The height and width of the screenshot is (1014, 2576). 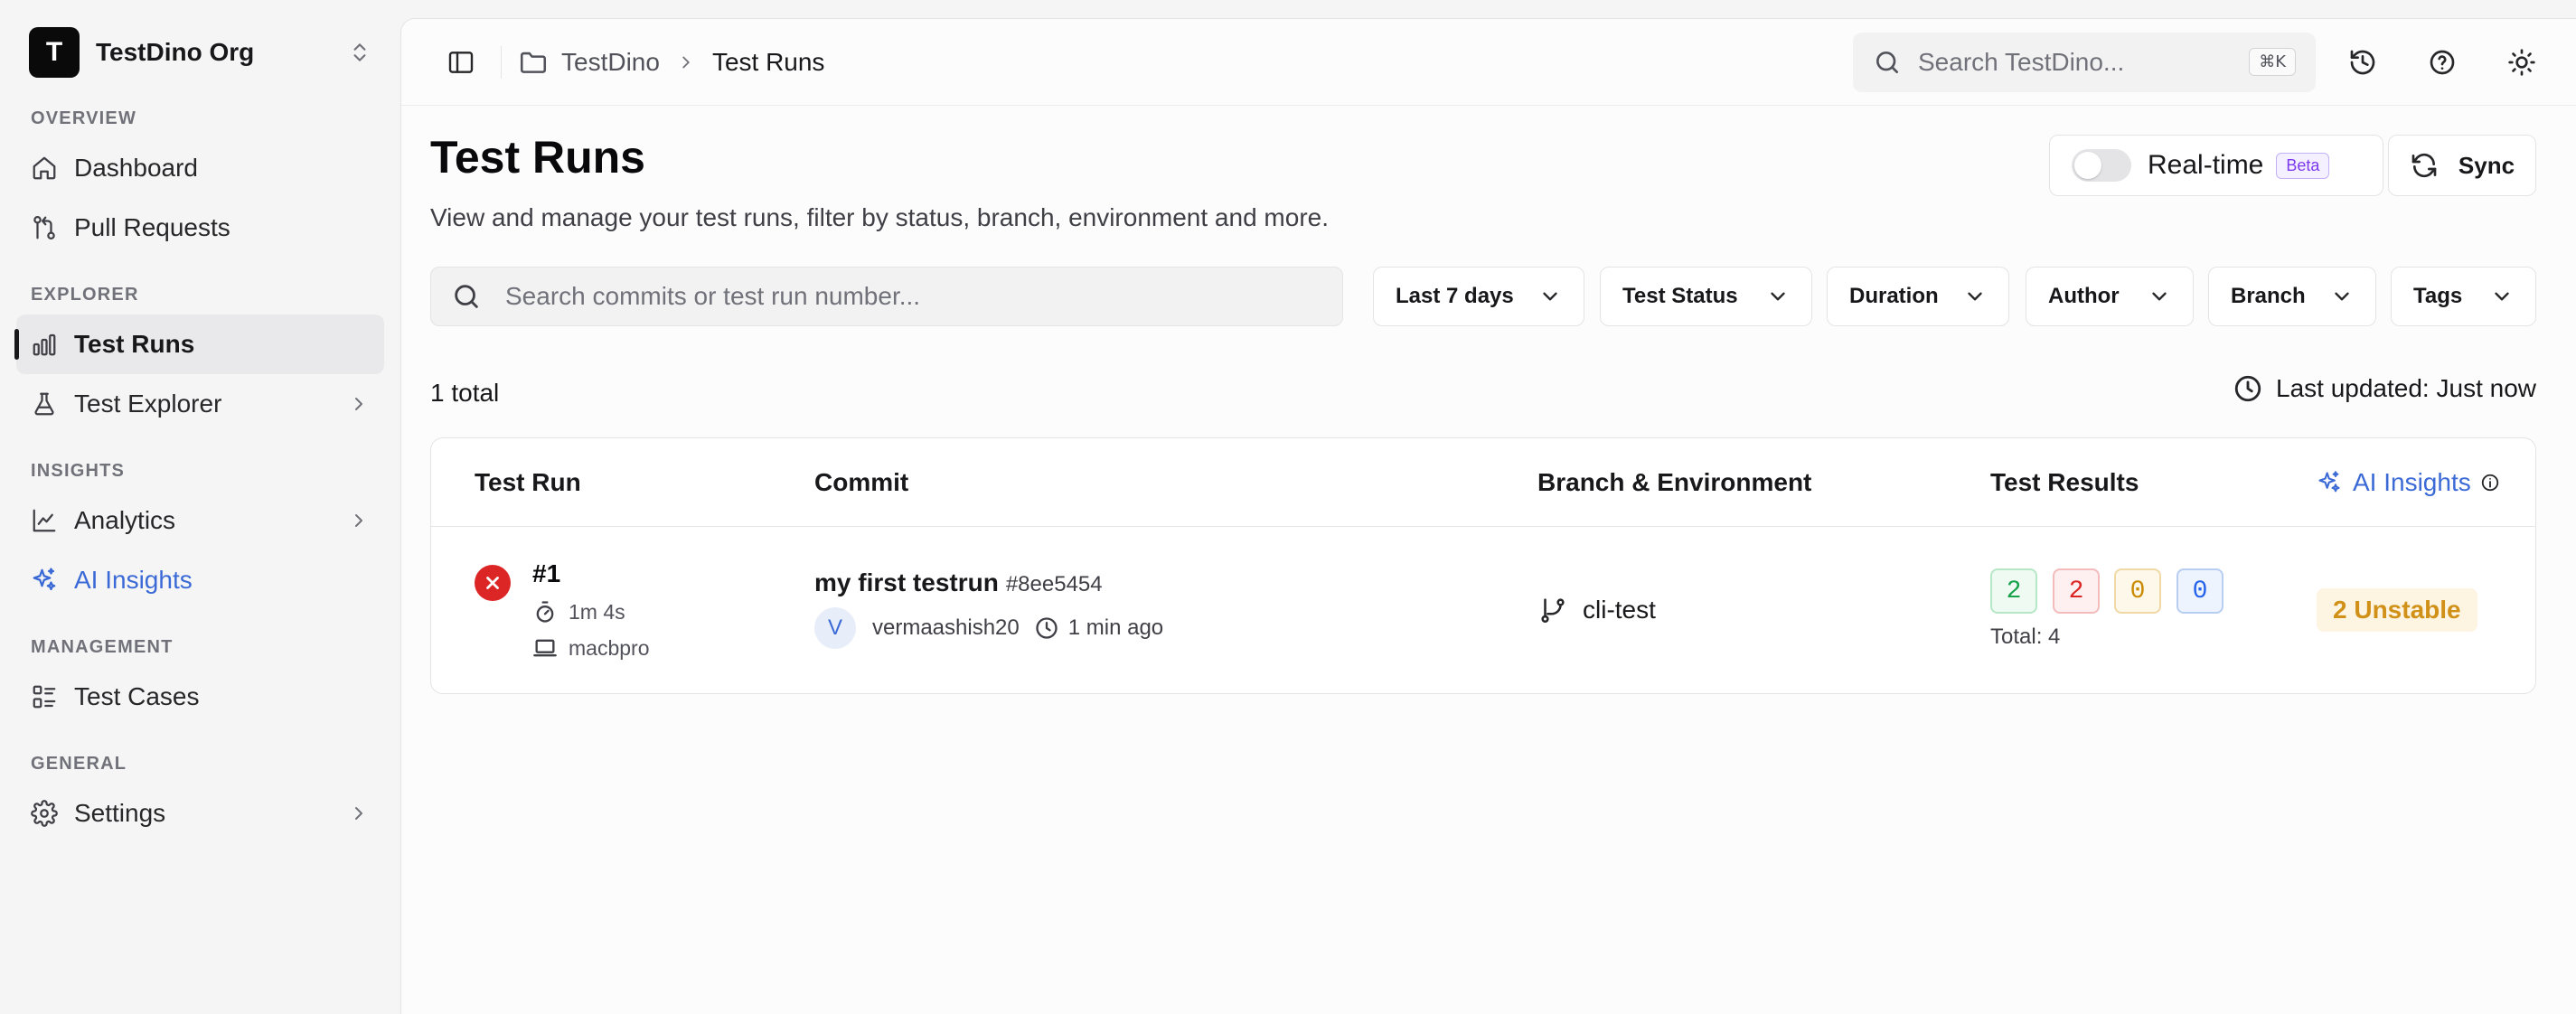 I want to click on skipped-count-badge: 0, so click(x=2199, y=591).